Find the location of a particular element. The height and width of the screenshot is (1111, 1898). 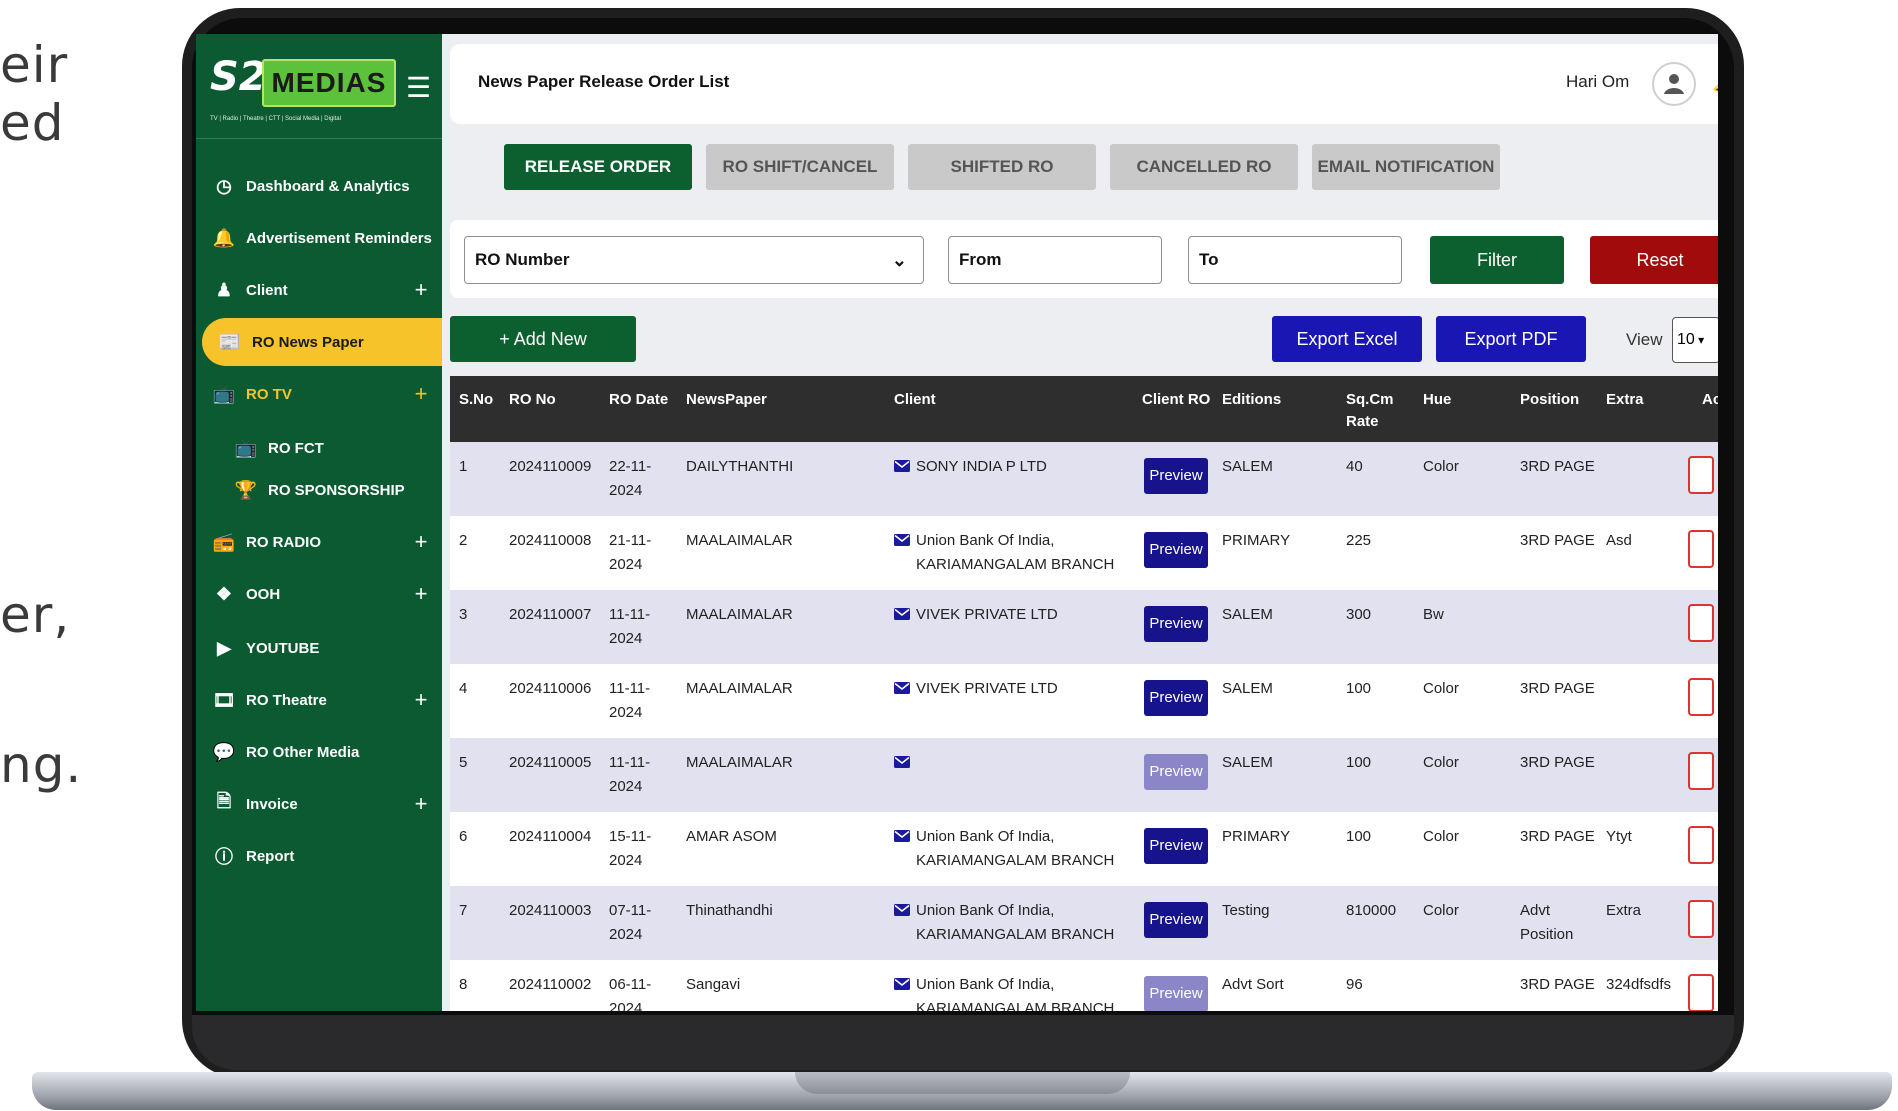

sidebar-item-youtube: ▶ YOUTUBE is located at coordinates (319, 648).